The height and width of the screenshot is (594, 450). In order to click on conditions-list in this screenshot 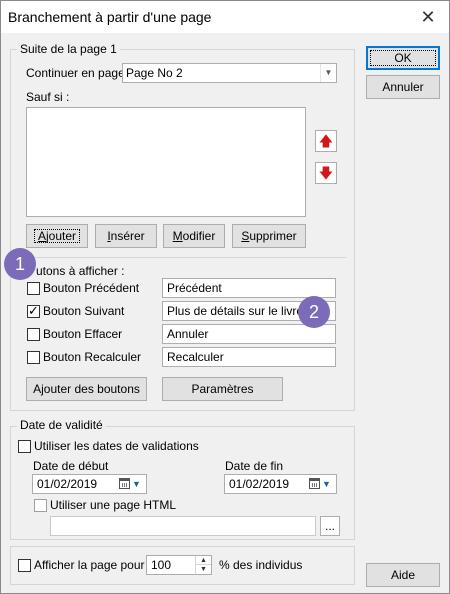, I will do `click(166, 162)`.